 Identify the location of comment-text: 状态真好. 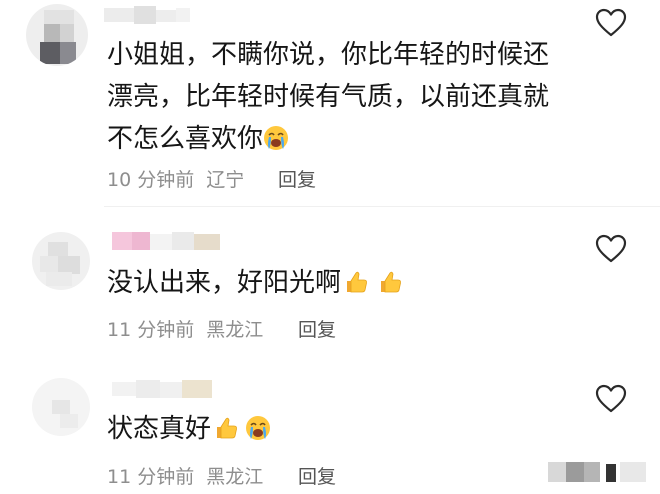
(189, 431).